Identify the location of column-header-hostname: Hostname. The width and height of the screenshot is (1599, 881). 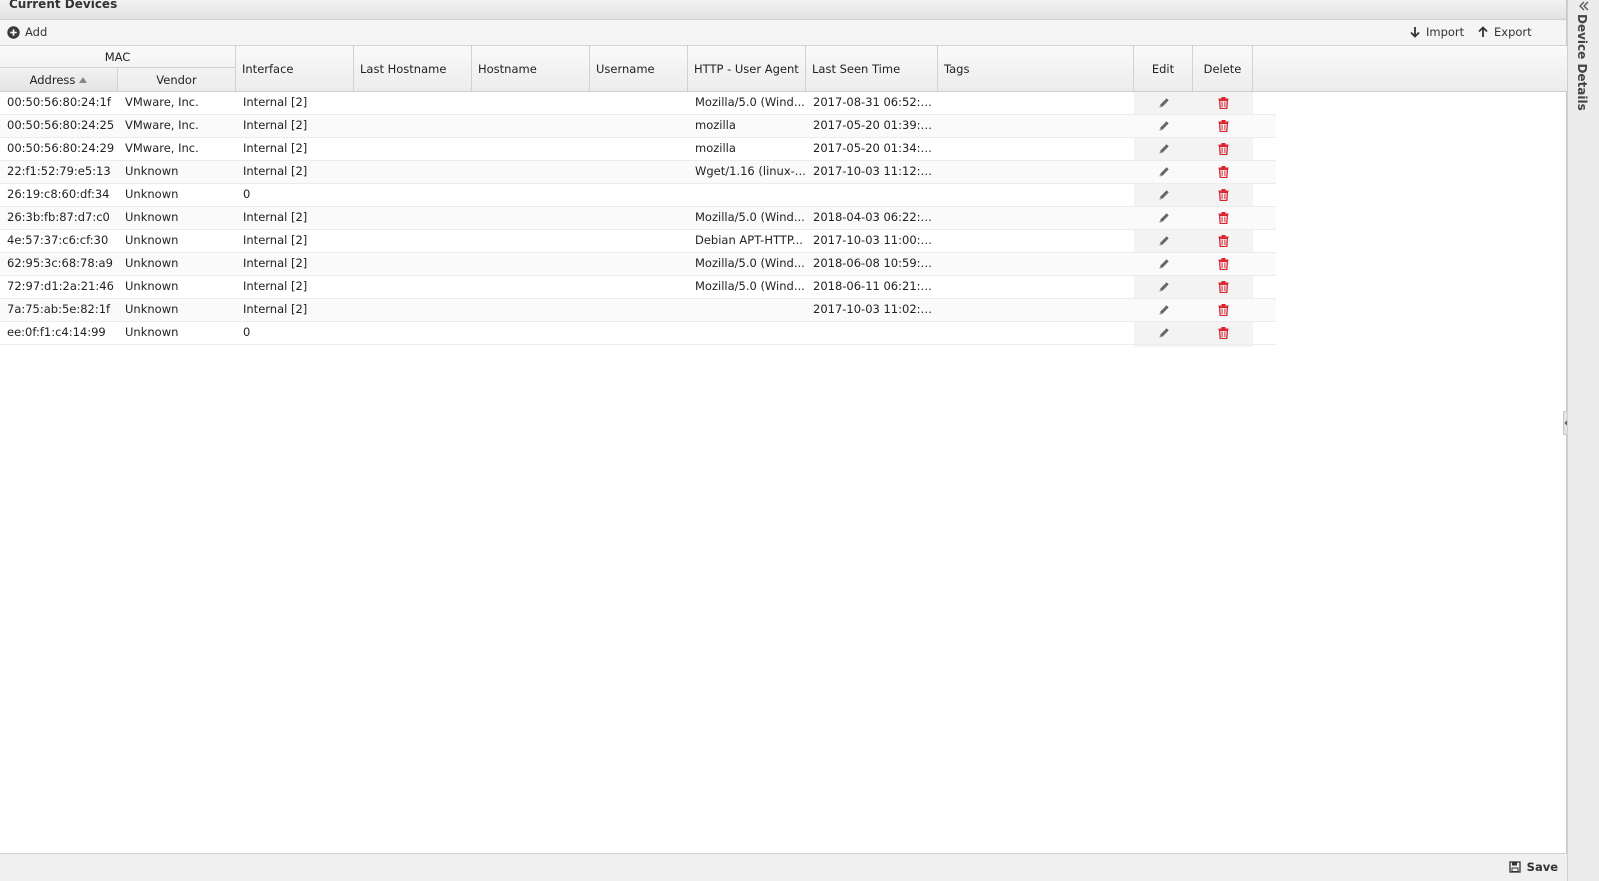
(531, 68).